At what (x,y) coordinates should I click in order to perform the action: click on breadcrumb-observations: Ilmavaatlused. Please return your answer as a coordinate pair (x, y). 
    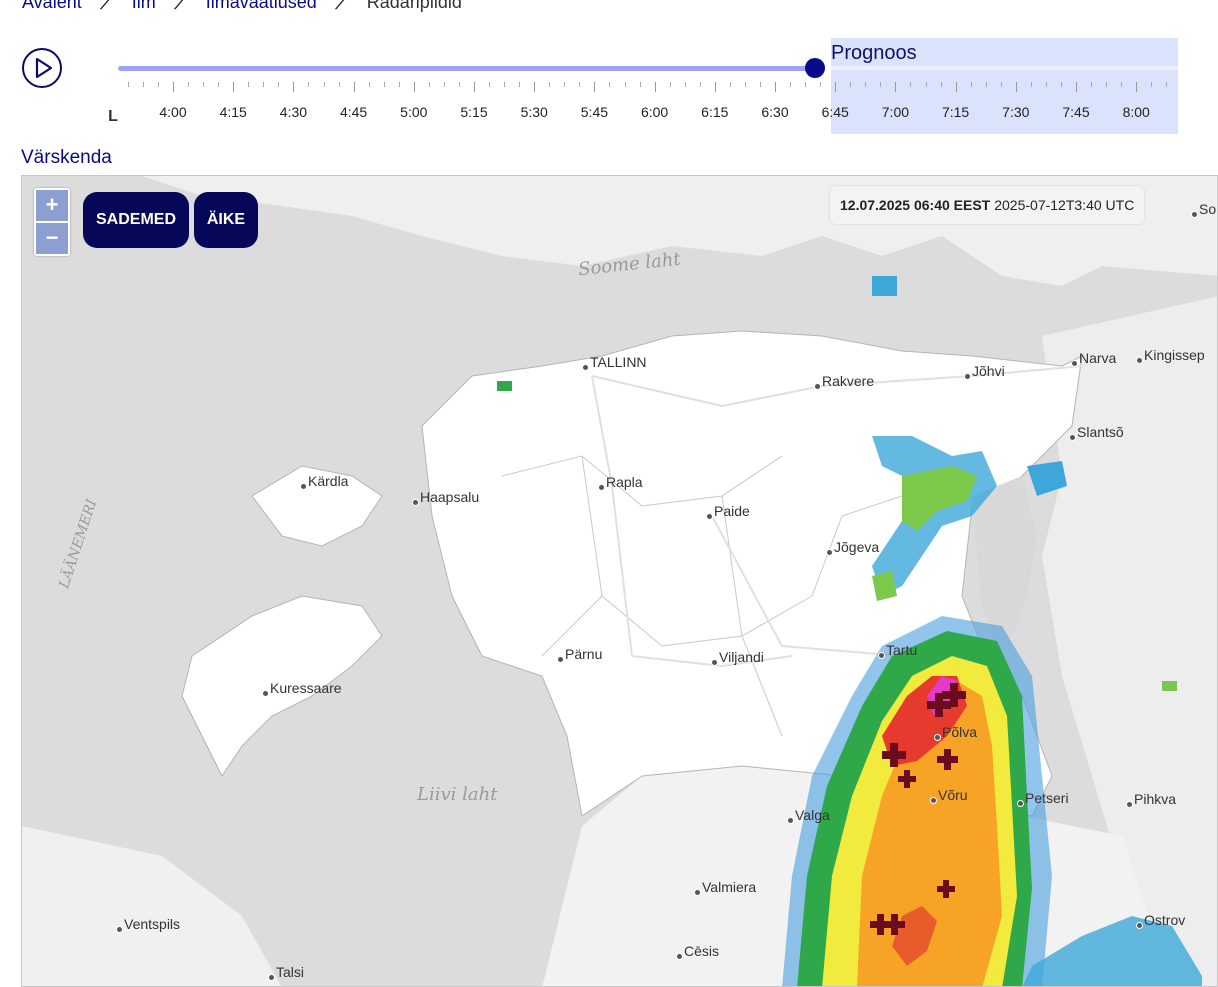
    Looking at the image, I should click on (261, 6).